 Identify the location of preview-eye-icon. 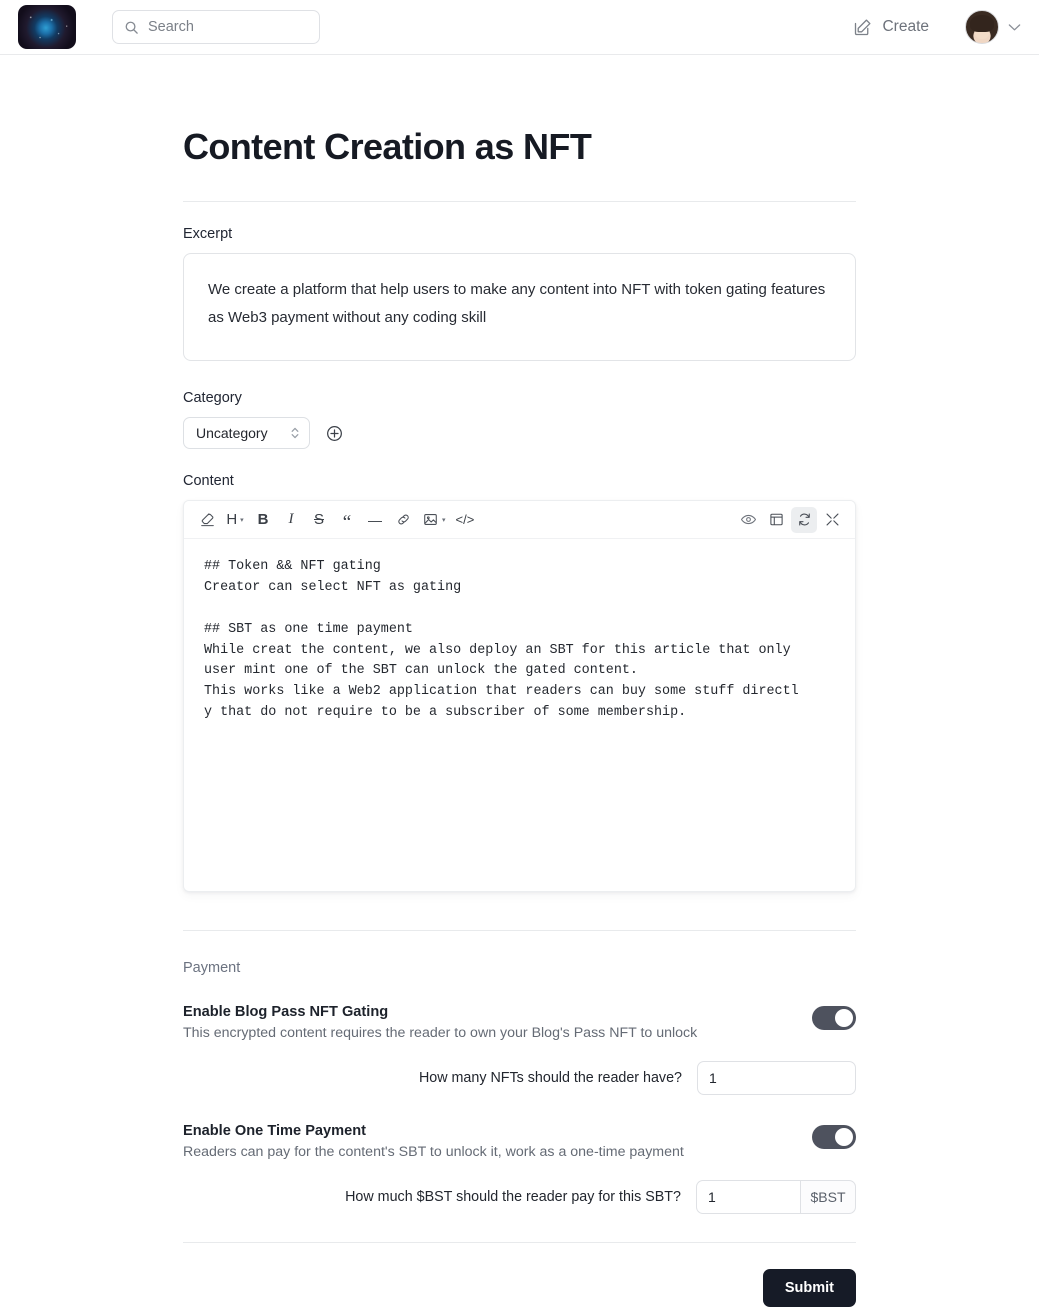
(748, 520).